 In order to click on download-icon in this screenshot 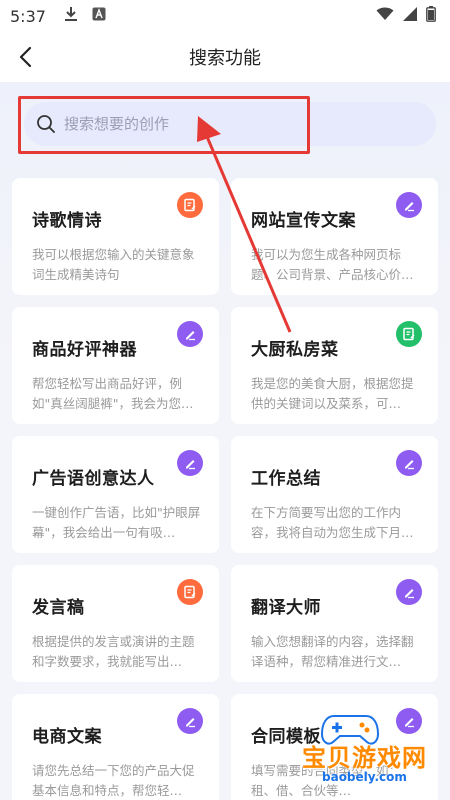, I will do `click(71, 16)`.